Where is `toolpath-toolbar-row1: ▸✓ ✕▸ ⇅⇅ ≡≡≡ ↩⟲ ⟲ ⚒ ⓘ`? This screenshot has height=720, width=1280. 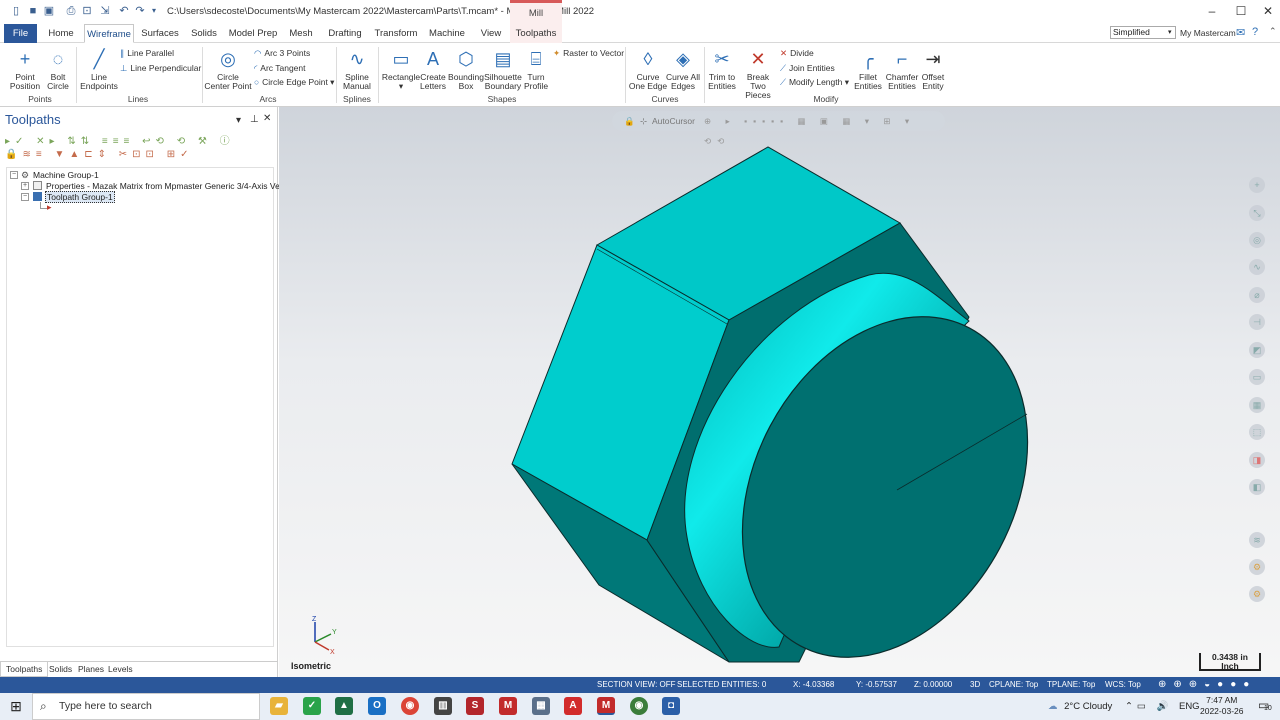
toolpath-toolbar-row1: ▸✓ ✕▸ ⇅⇅ ≡≡≡ ↩⟲ ⟲ ⚒ ⓘ is located at coordinates (120, 139).